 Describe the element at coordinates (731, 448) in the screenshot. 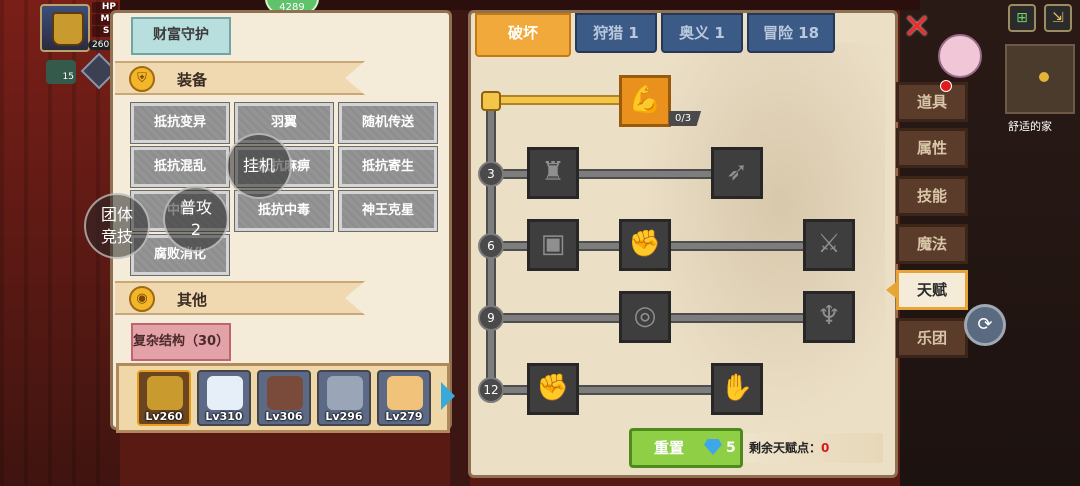

I see `reset-cost: 5` at that location.